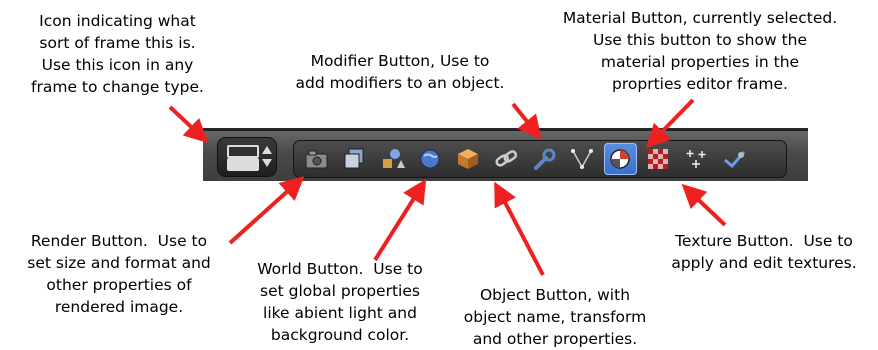  Describe the element at coordinates (526, 121) in the screenshot. I see `arrow-modifier` at that location.